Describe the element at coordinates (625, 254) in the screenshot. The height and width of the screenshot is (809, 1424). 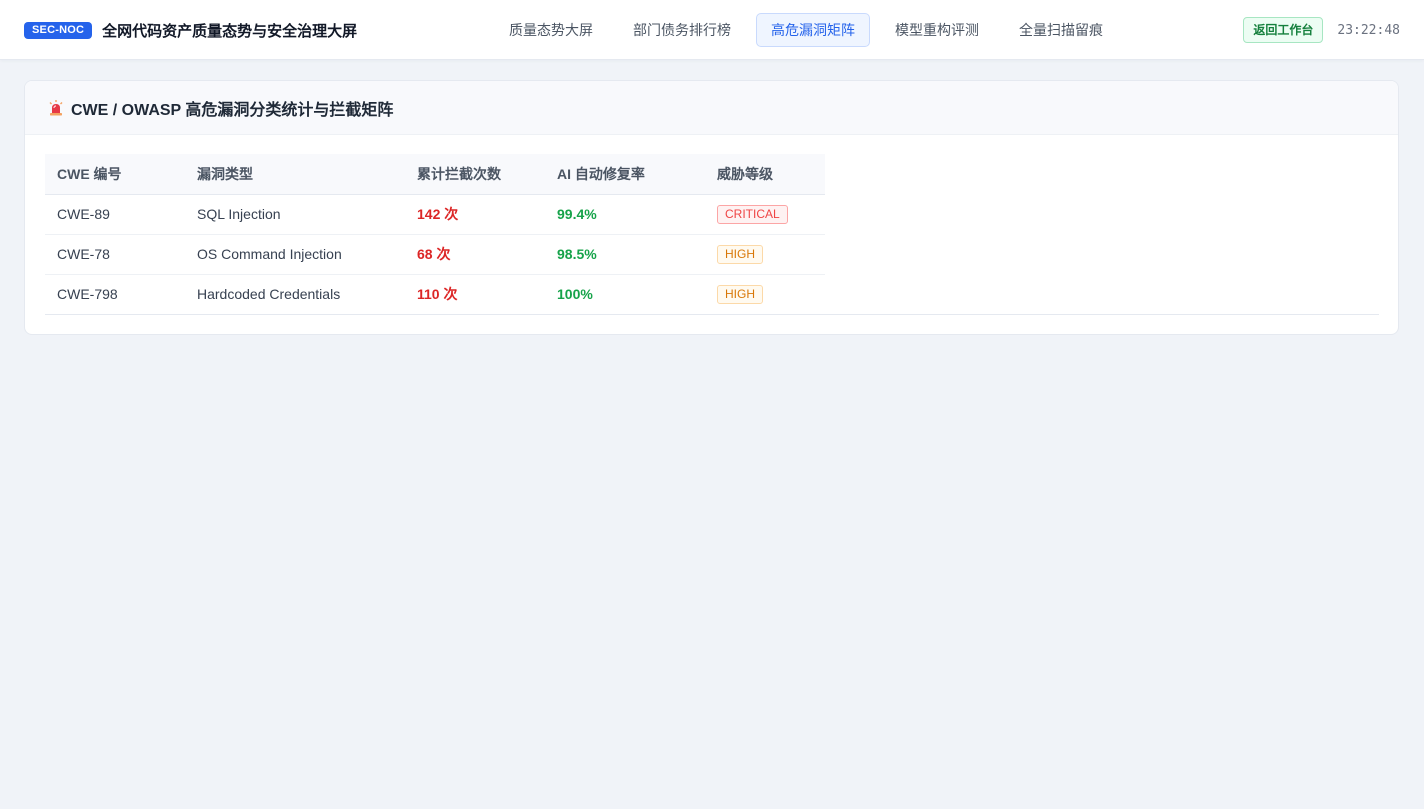
I see `cell-fix-rate: 98.5%` at that location.